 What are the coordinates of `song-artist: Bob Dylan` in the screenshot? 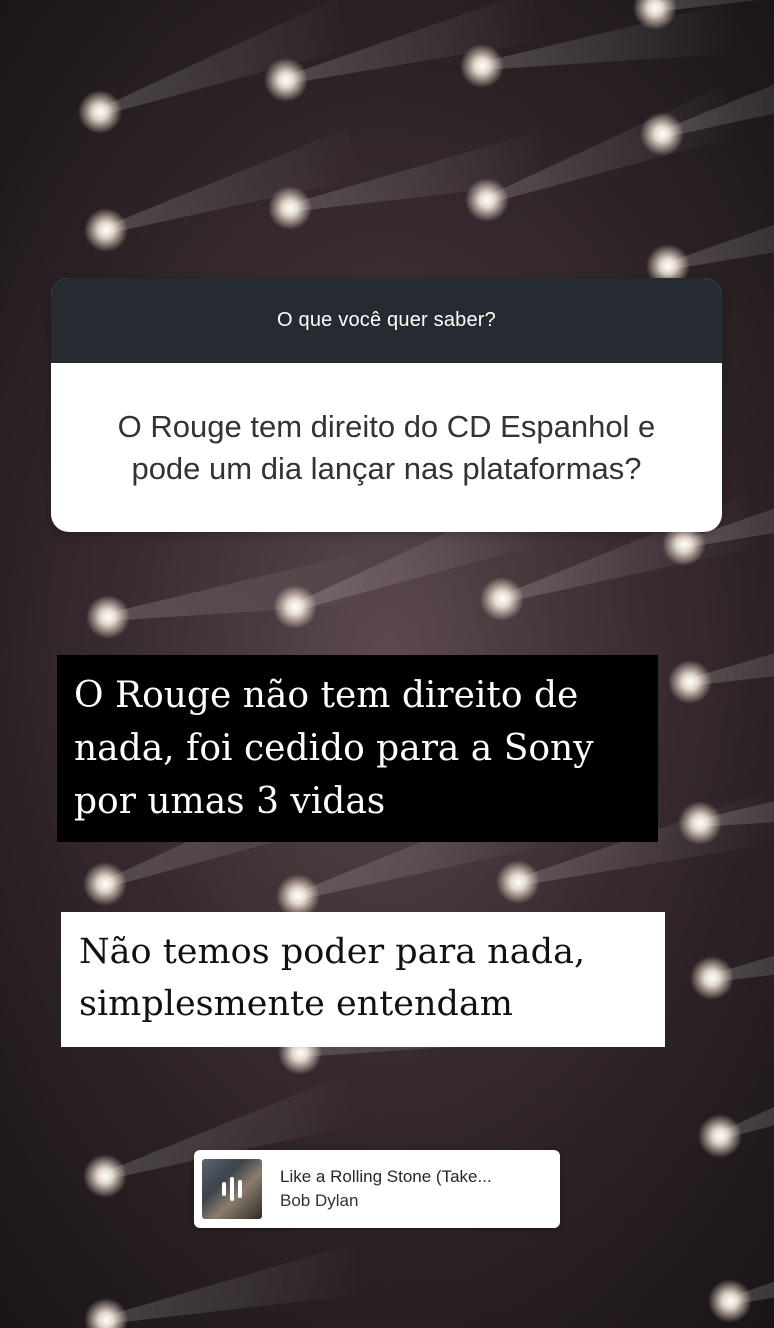 It's located at (319, 1200).